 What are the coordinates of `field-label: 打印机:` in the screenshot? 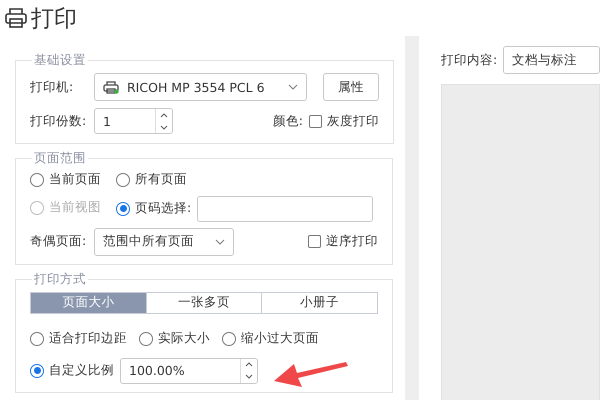 It's located at (52, 87).